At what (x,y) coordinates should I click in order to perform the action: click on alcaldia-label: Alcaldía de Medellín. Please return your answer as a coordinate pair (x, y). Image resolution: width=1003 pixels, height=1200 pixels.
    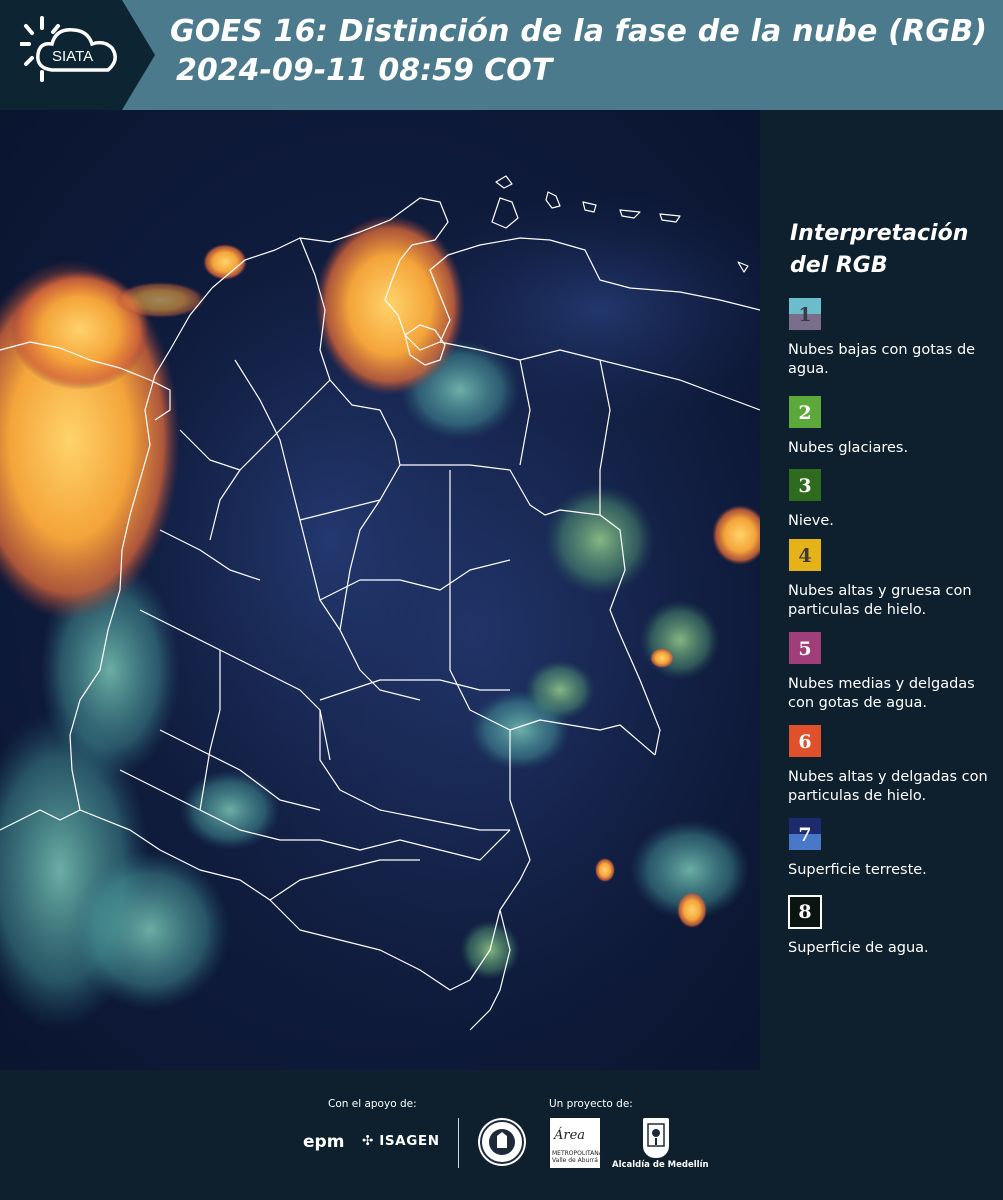
    Looking at the image, I should click on (660, 1165).